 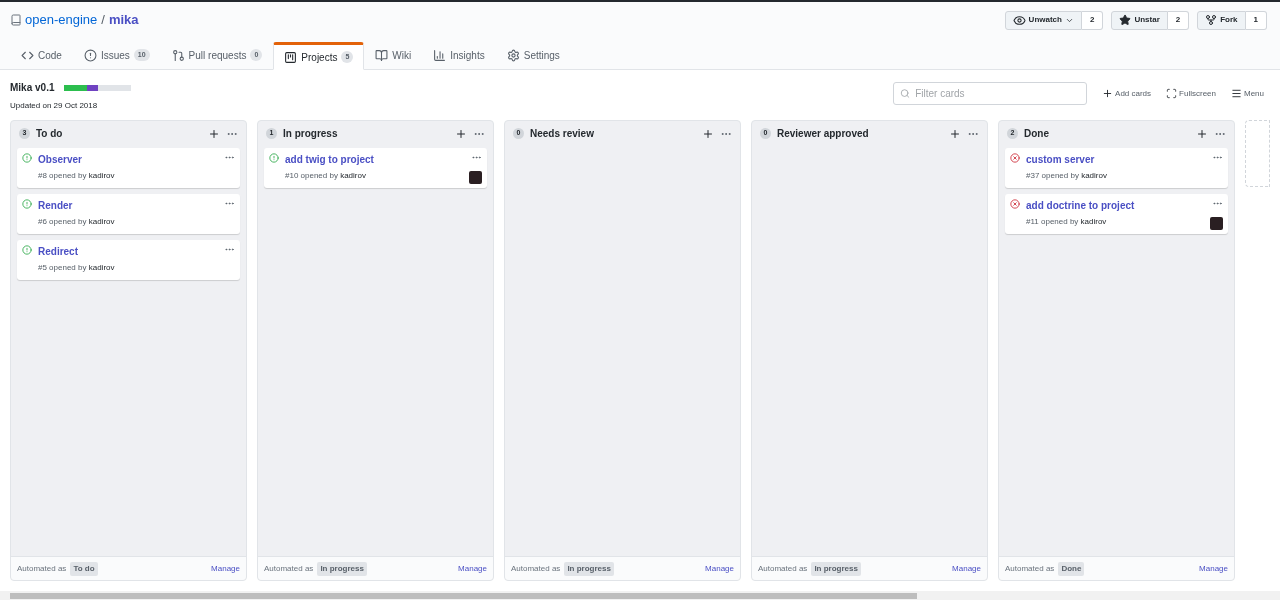 I want to click on tab-label: Wiki, so click(x=402, y=55).